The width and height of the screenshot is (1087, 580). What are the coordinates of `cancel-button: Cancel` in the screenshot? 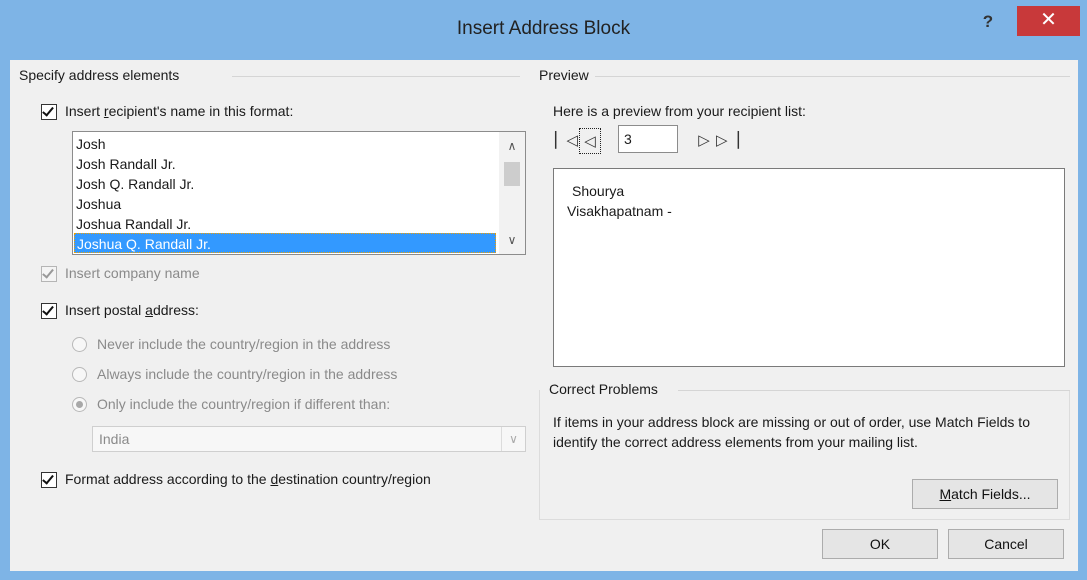 It's located at (1006, 544).